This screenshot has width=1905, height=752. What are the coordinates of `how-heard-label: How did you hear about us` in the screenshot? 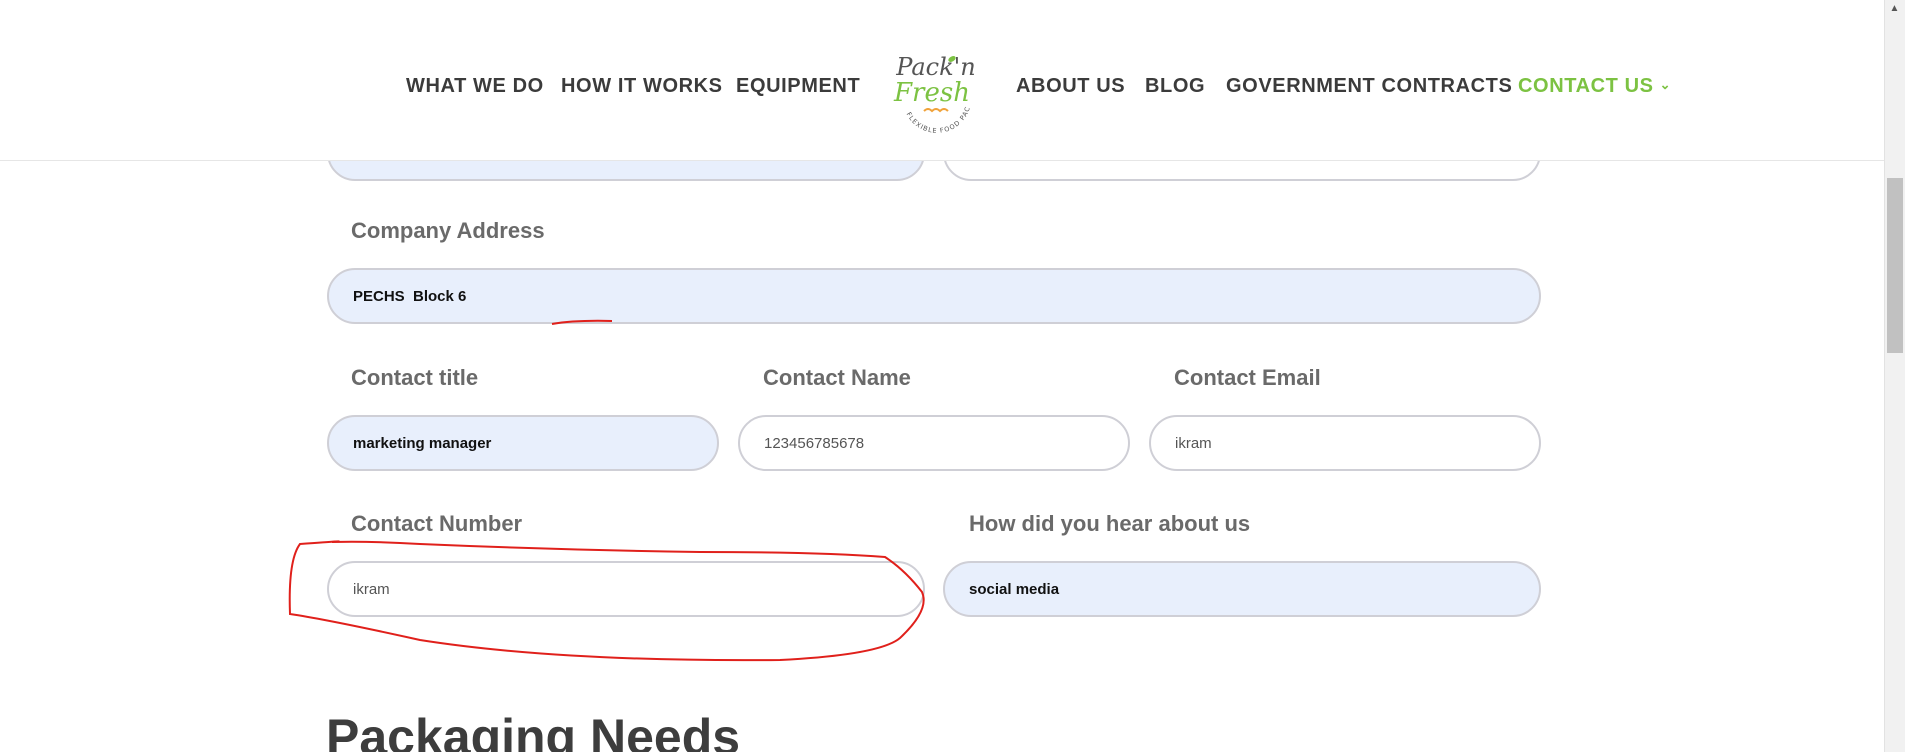 It's located at (1110, 523).